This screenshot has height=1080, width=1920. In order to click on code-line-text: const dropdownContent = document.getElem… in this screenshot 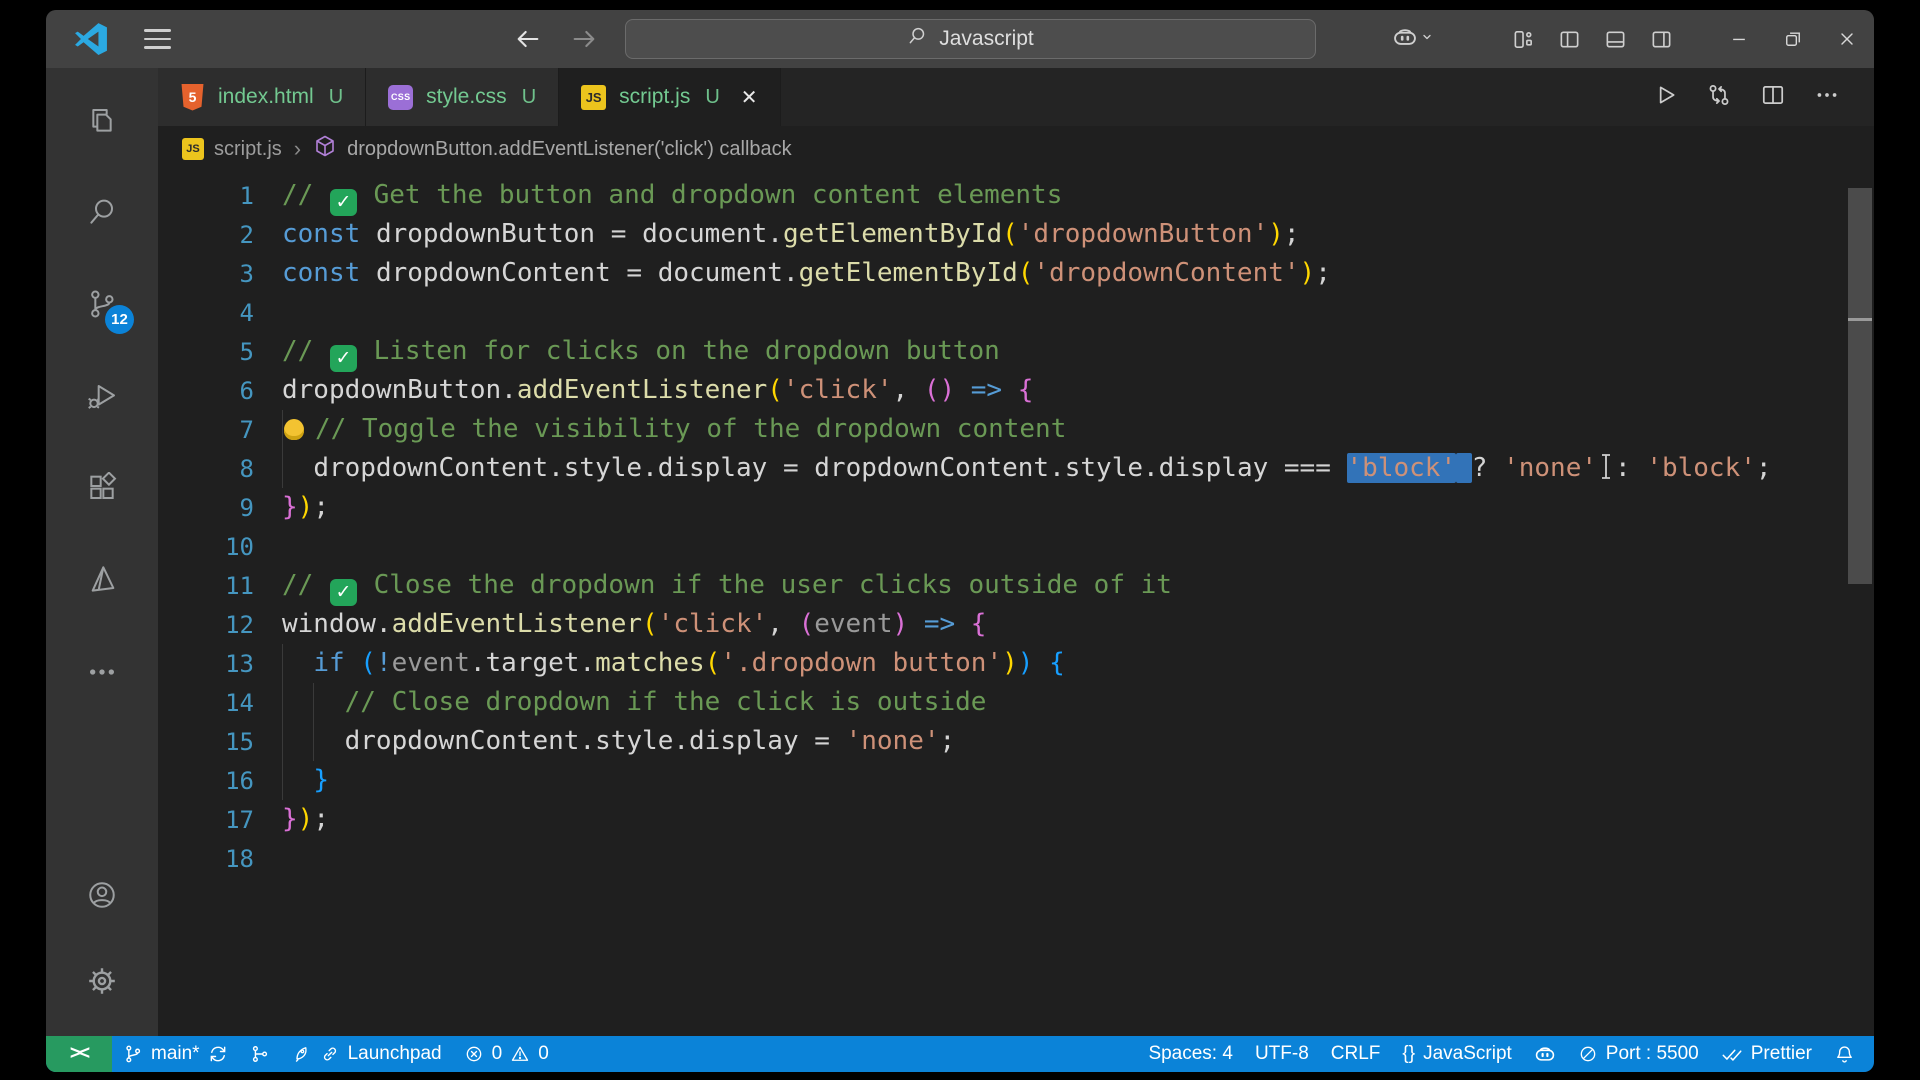, I will do `click(1064, 273)`.